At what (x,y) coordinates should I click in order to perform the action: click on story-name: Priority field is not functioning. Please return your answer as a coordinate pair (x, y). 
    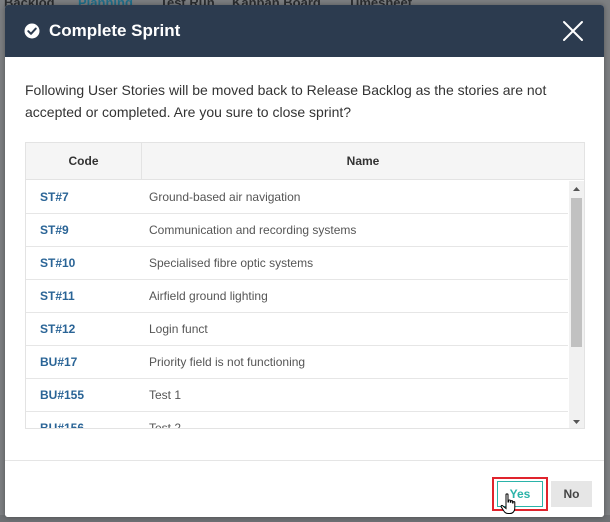
    Looking at the image, I should click on (227, 362).